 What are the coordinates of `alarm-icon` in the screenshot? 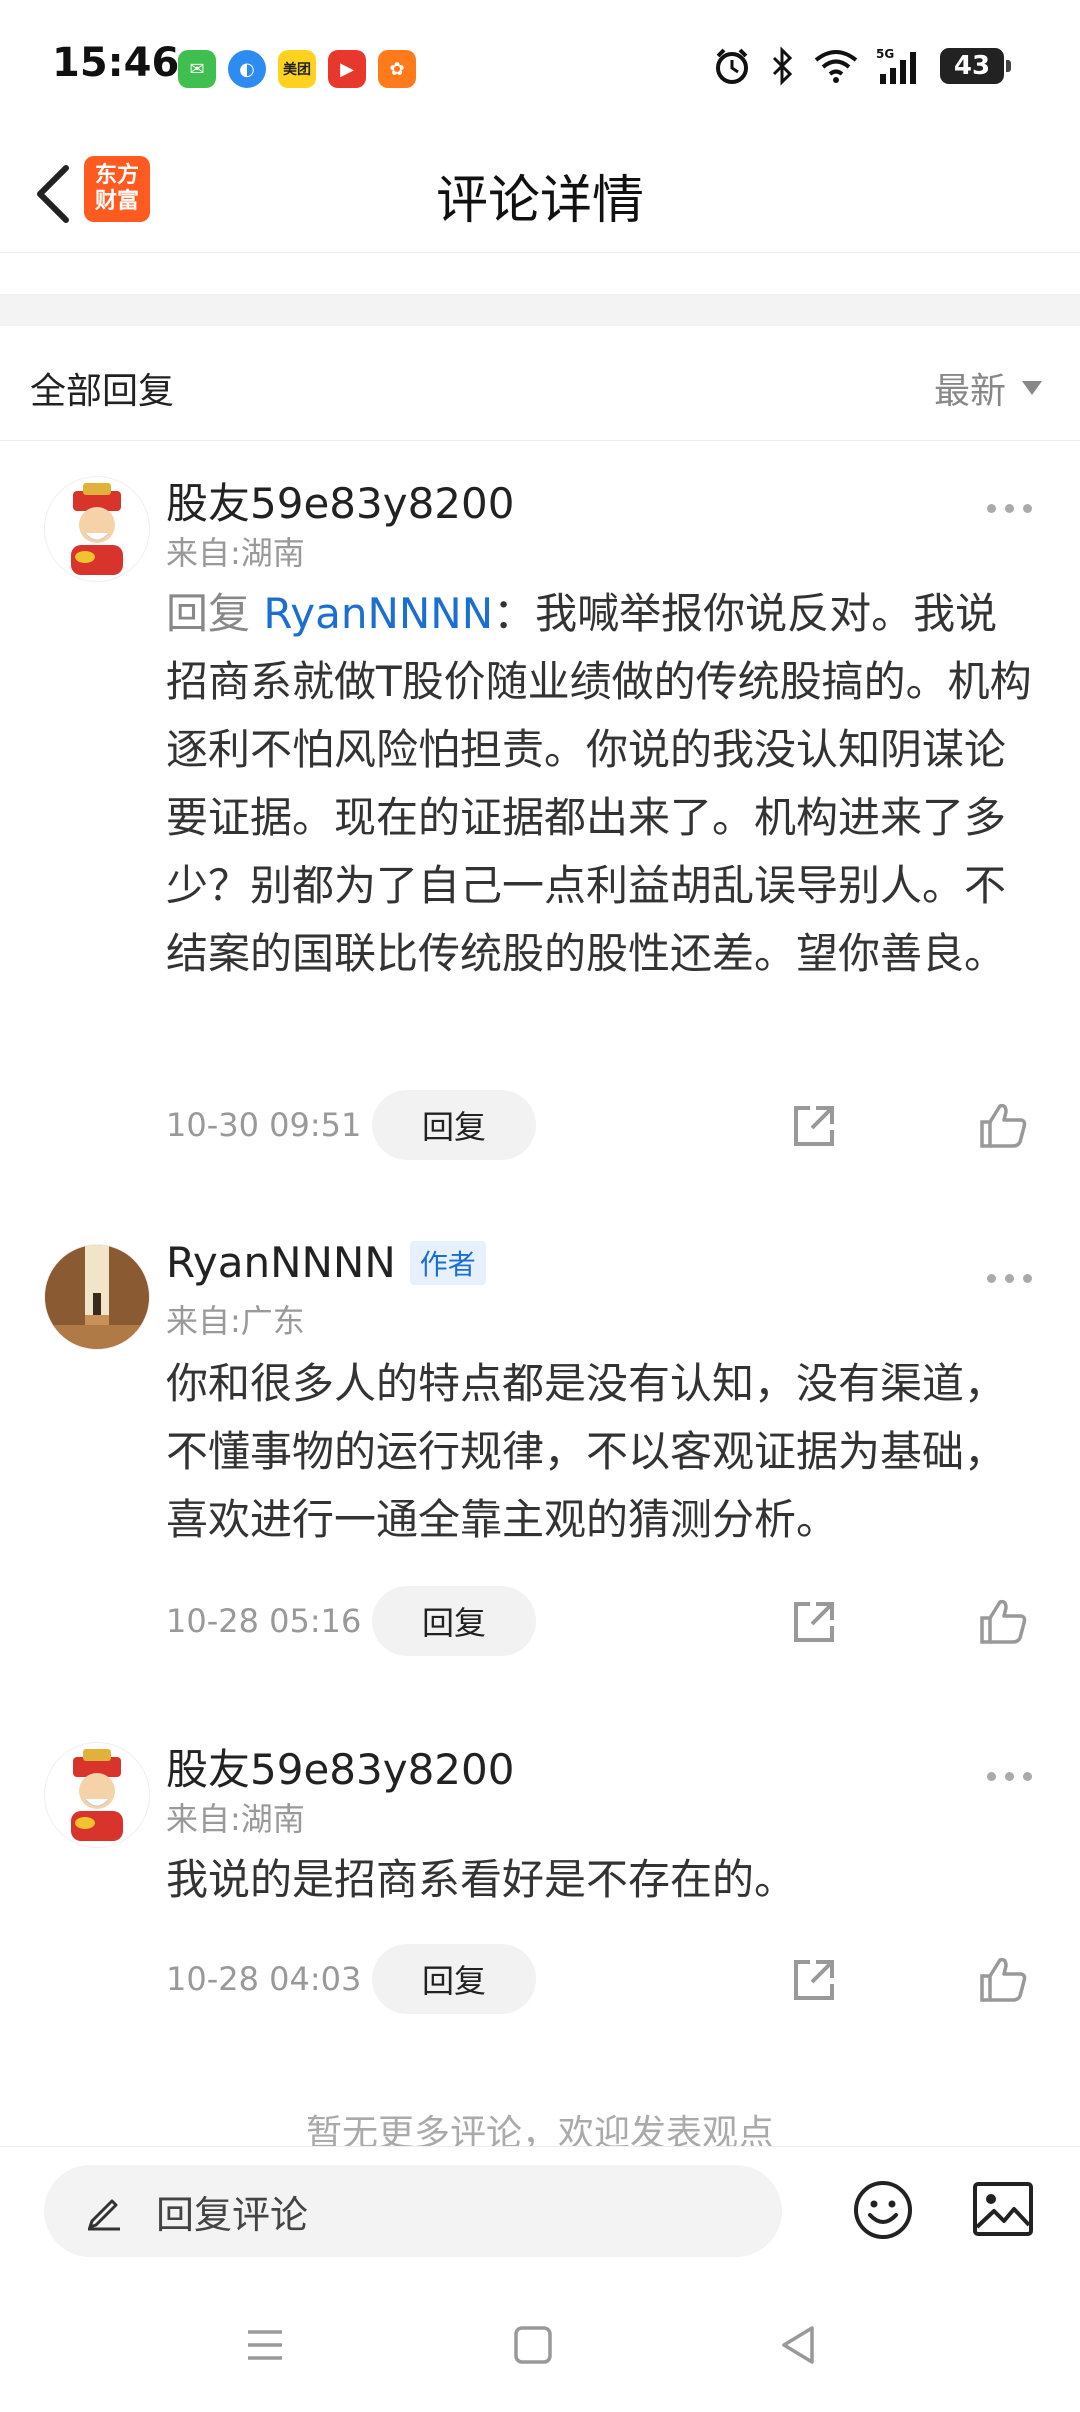 It's located at (732, 66).